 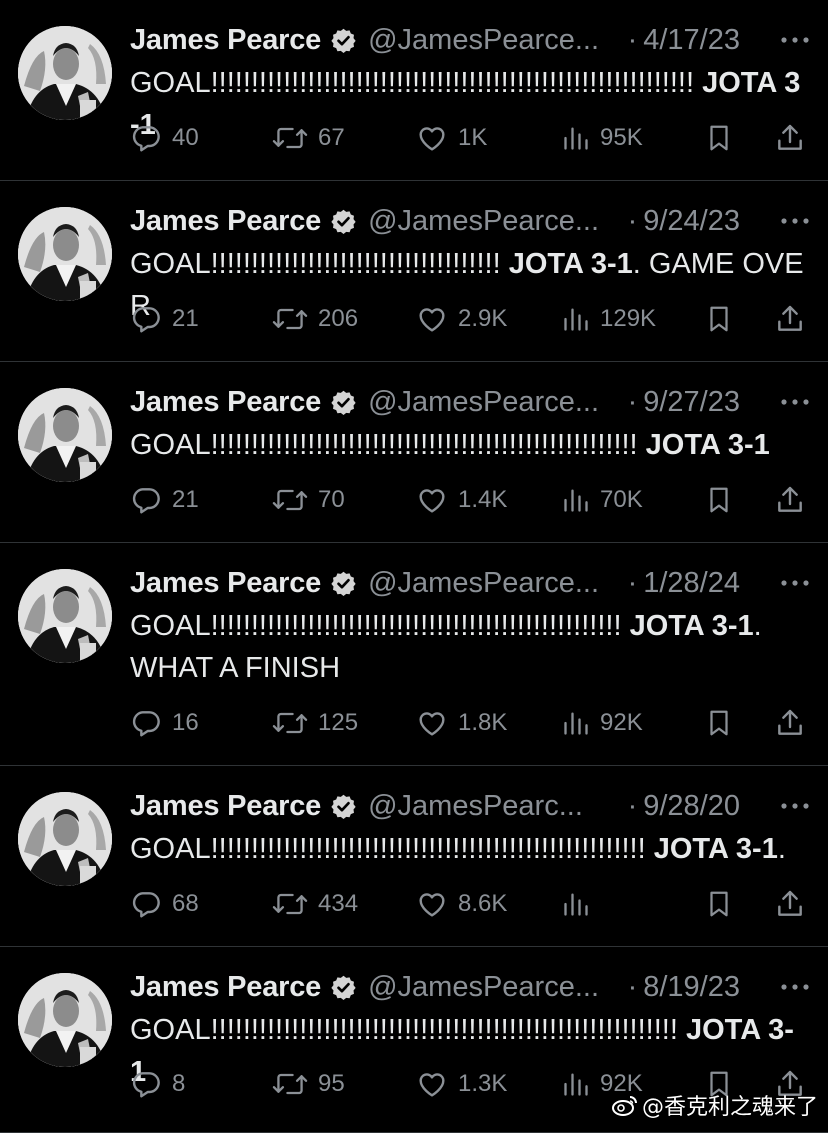 I want to click on retweet-button: 434, so click(x=315, y=904).